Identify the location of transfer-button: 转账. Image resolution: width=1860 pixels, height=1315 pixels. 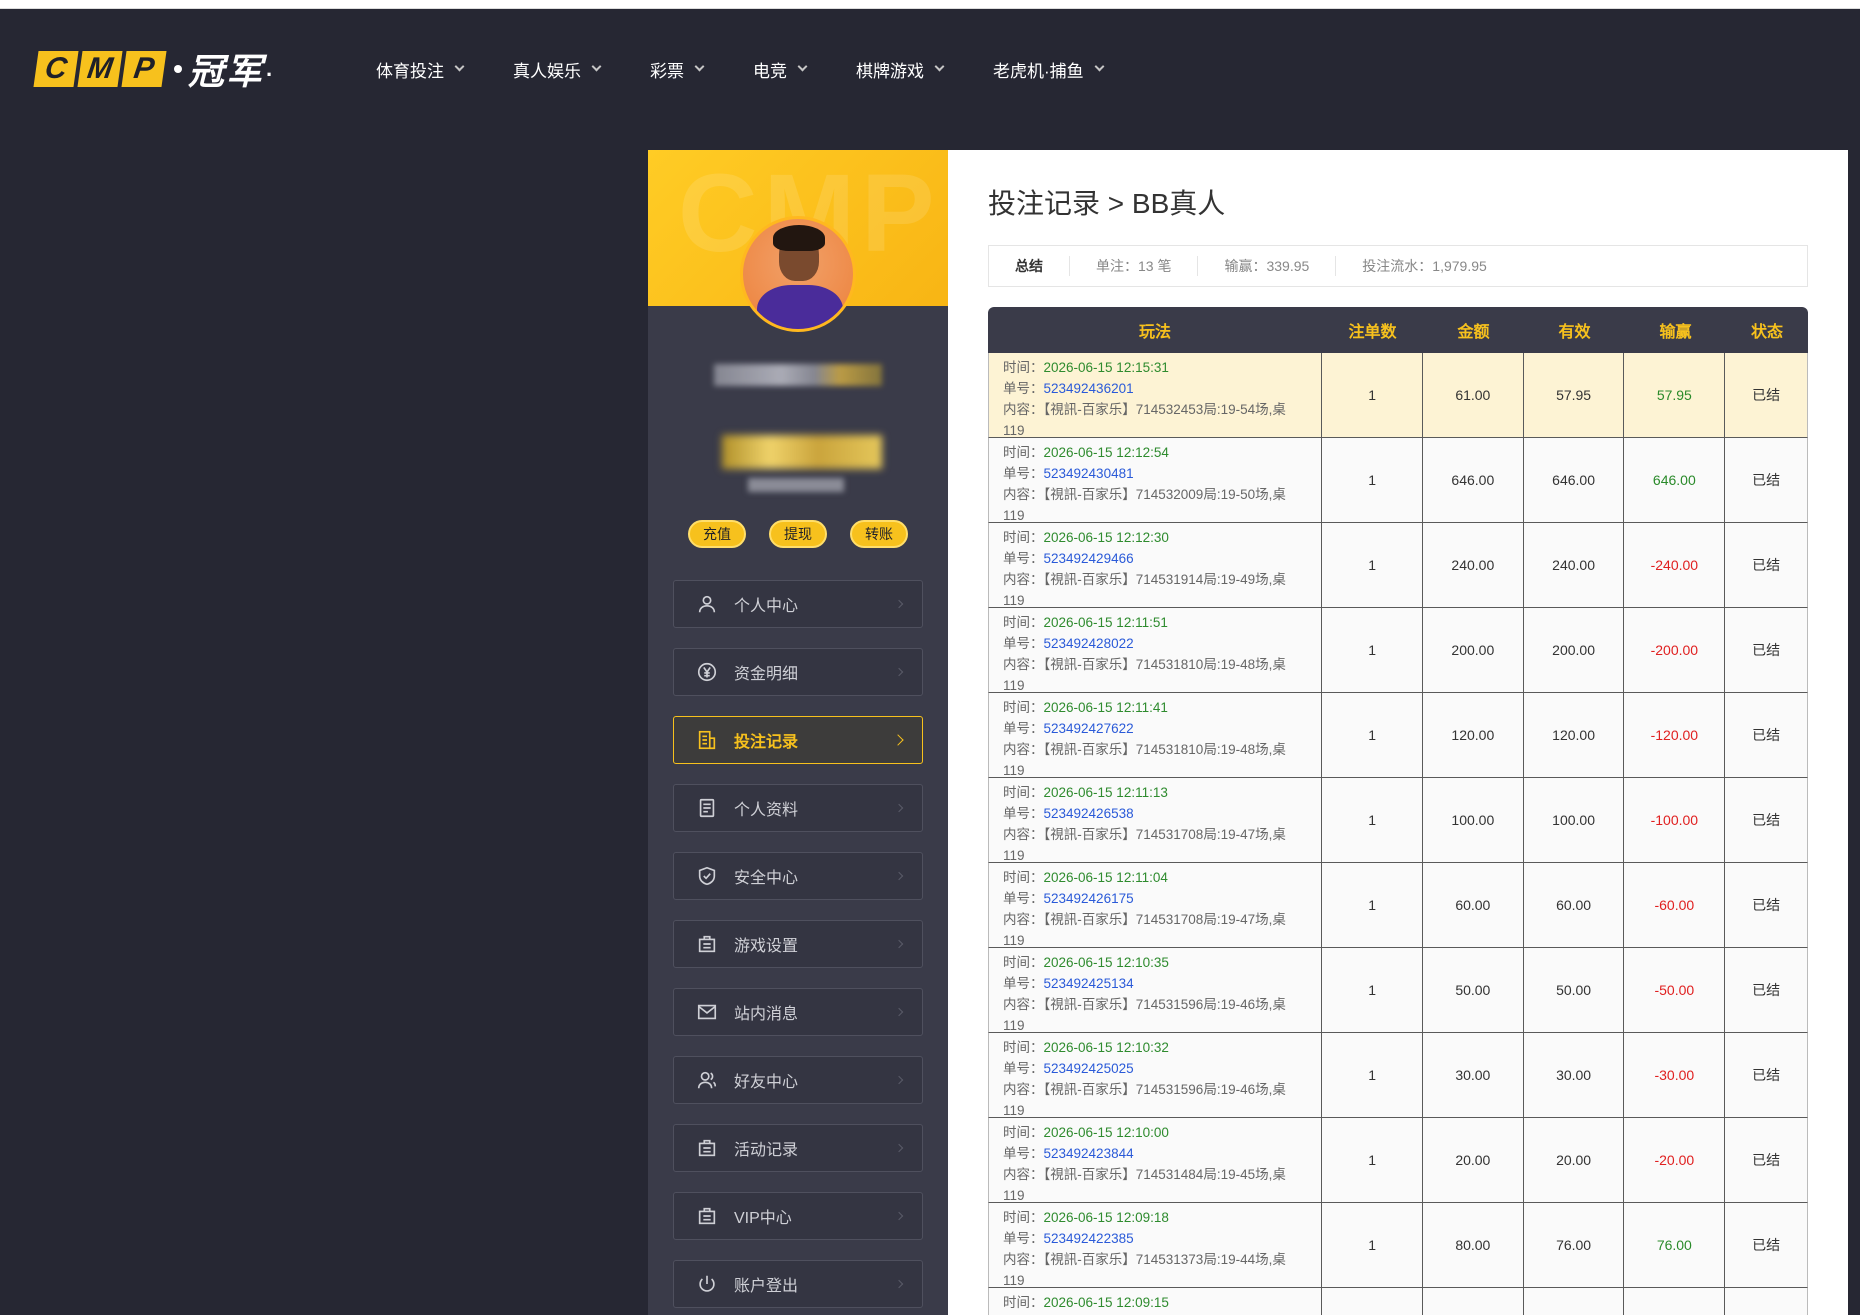
(879, 534).